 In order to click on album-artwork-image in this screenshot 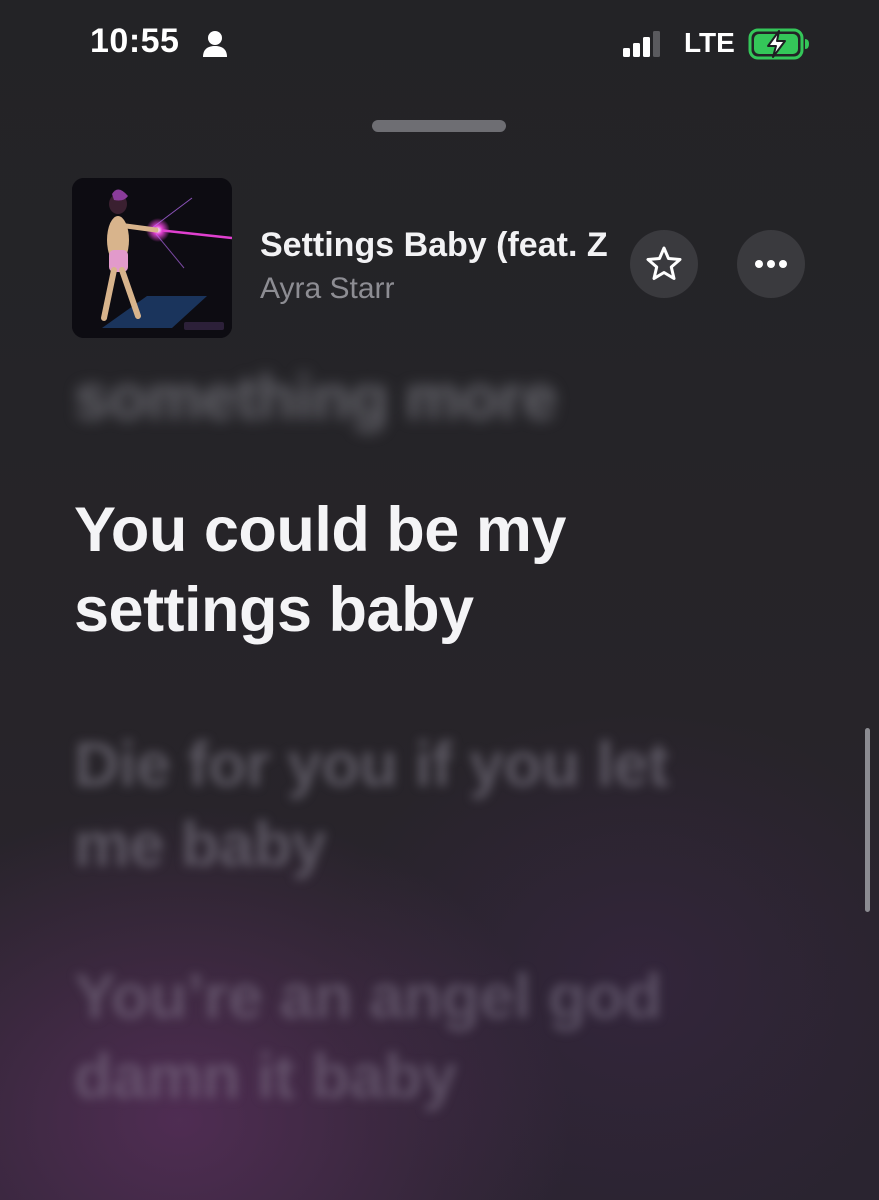, I will do `click(152, 258)`.